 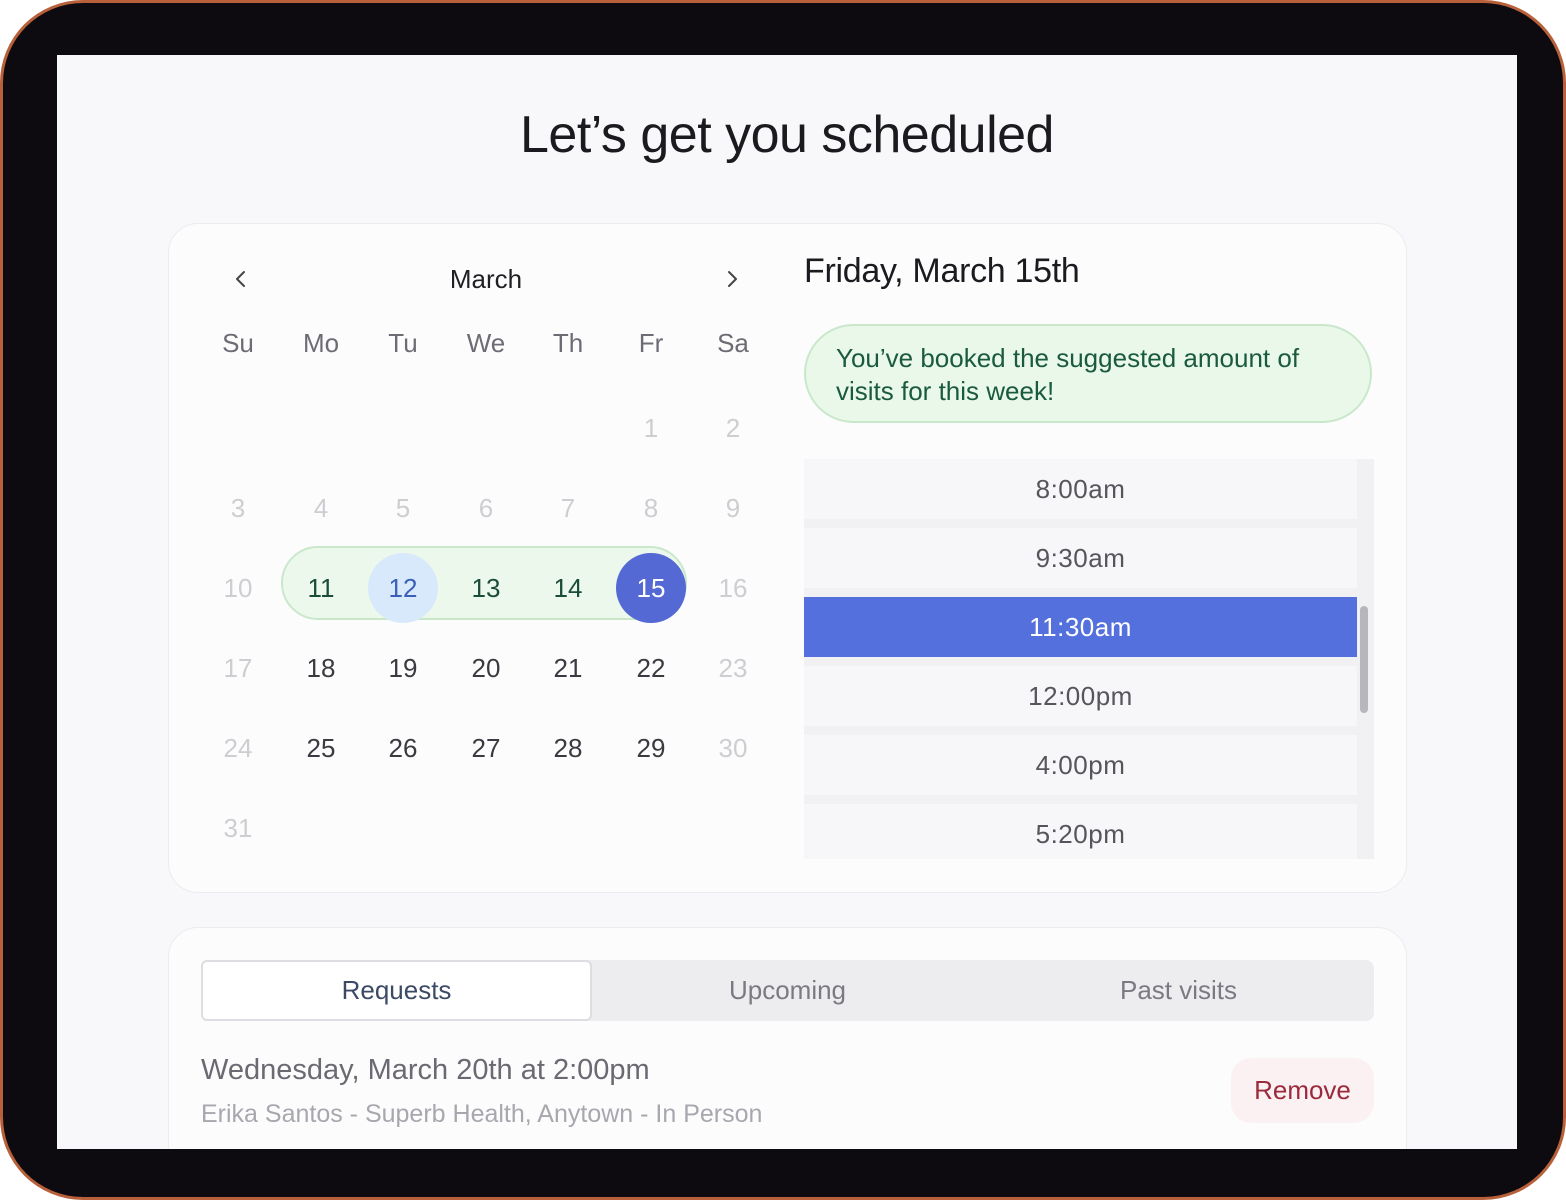 I want to click on calendar-day: 12, so click(x=403, y=588).